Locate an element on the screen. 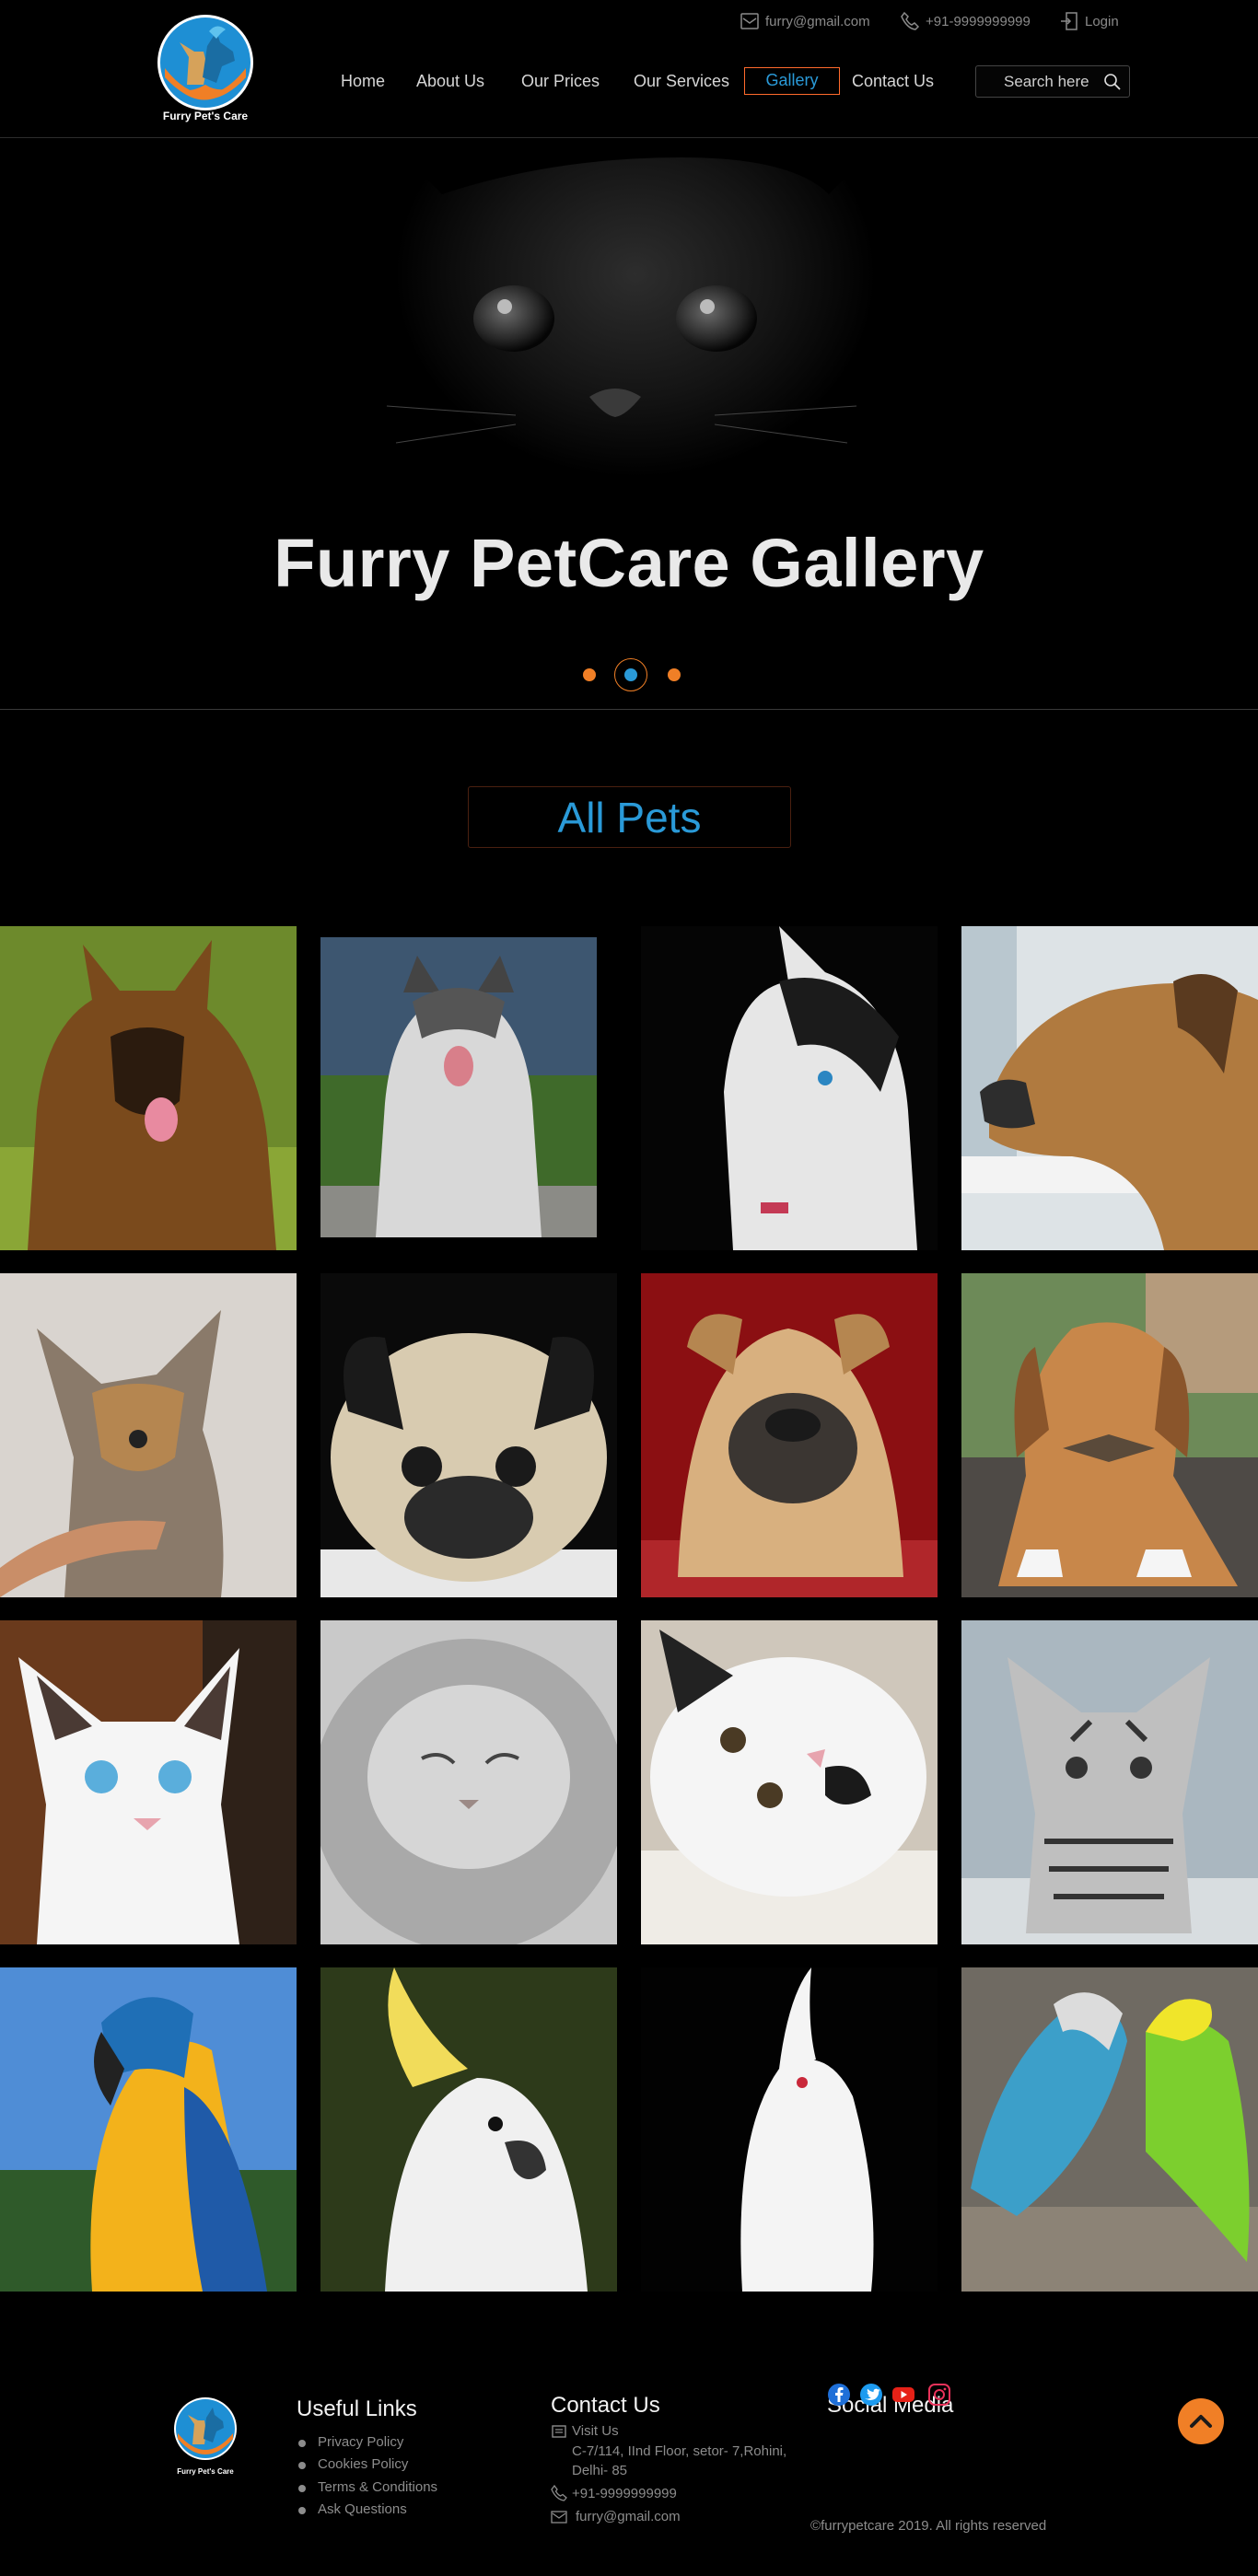 The height and width of the screenshot is (2576, 1258). pug-photo is located at coordinates (468, 1435).